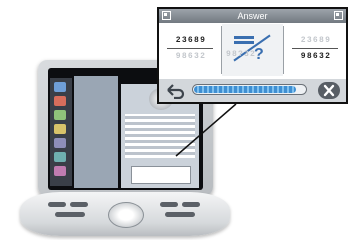 The height and width of the screenshot is (240, 351). I want to click on console-control-knob, so click(126, 215).